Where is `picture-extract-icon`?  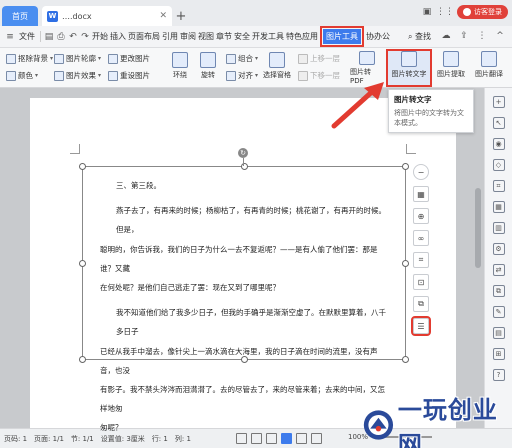 picture-extract-icon is located at coordinates (451, 59).